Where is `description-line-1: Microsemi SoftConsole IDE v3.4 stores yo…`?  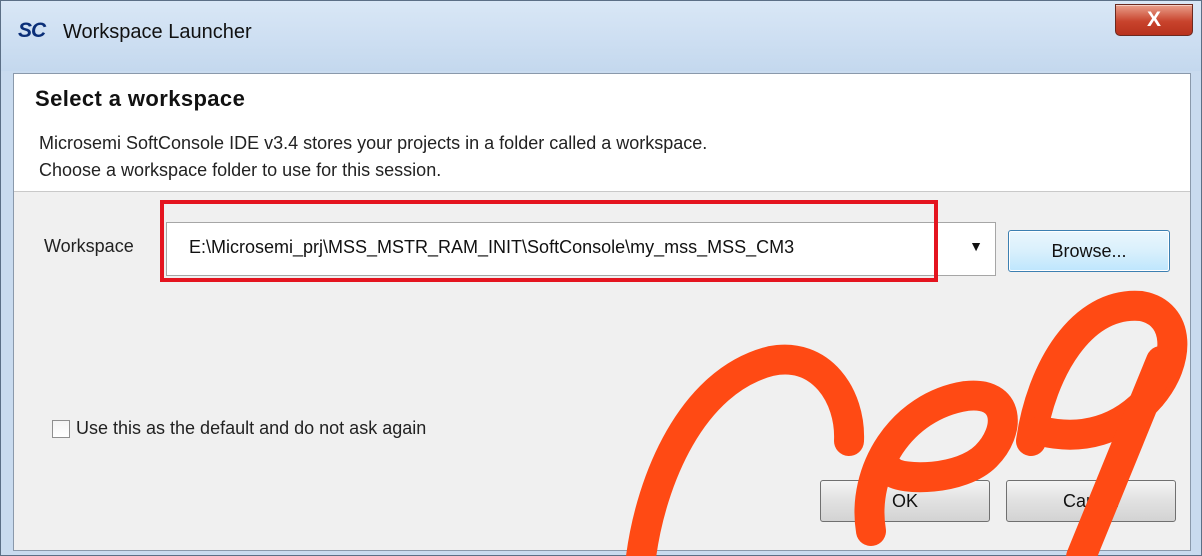
description-line-1: Microsemi SoftConsole IDE v3.4 stores yo… is located at coordinates (373, 143).